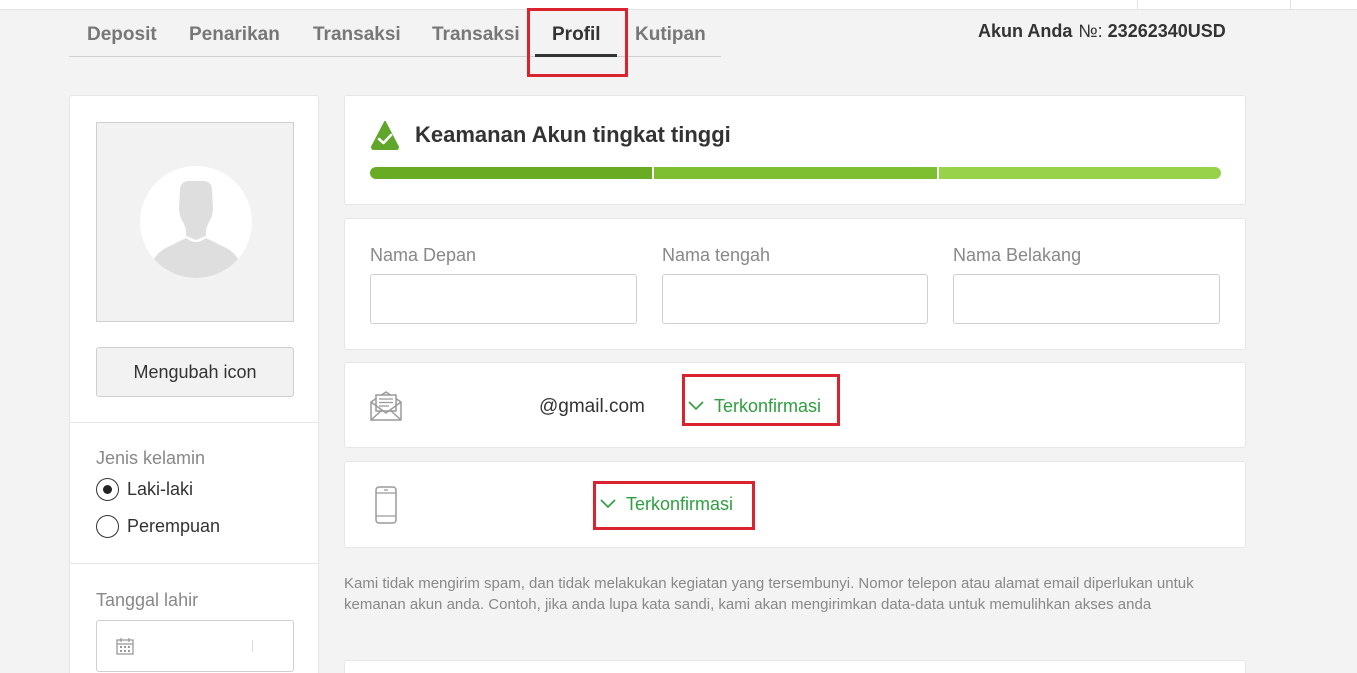 The height and width of the screenshot is (673, 1357). What do you see at coordinates (1017, 255) in the screenshot?
I see `last-name-label: Nama Belakang` at bounding box center [1017, 255].